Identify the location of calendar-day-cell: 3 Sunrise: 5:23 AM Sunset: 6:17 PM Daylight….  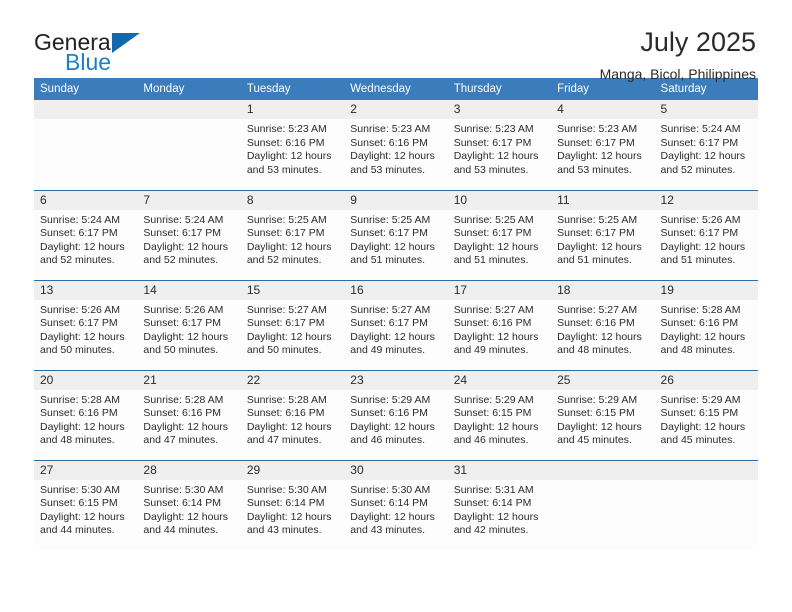
(499, 145).